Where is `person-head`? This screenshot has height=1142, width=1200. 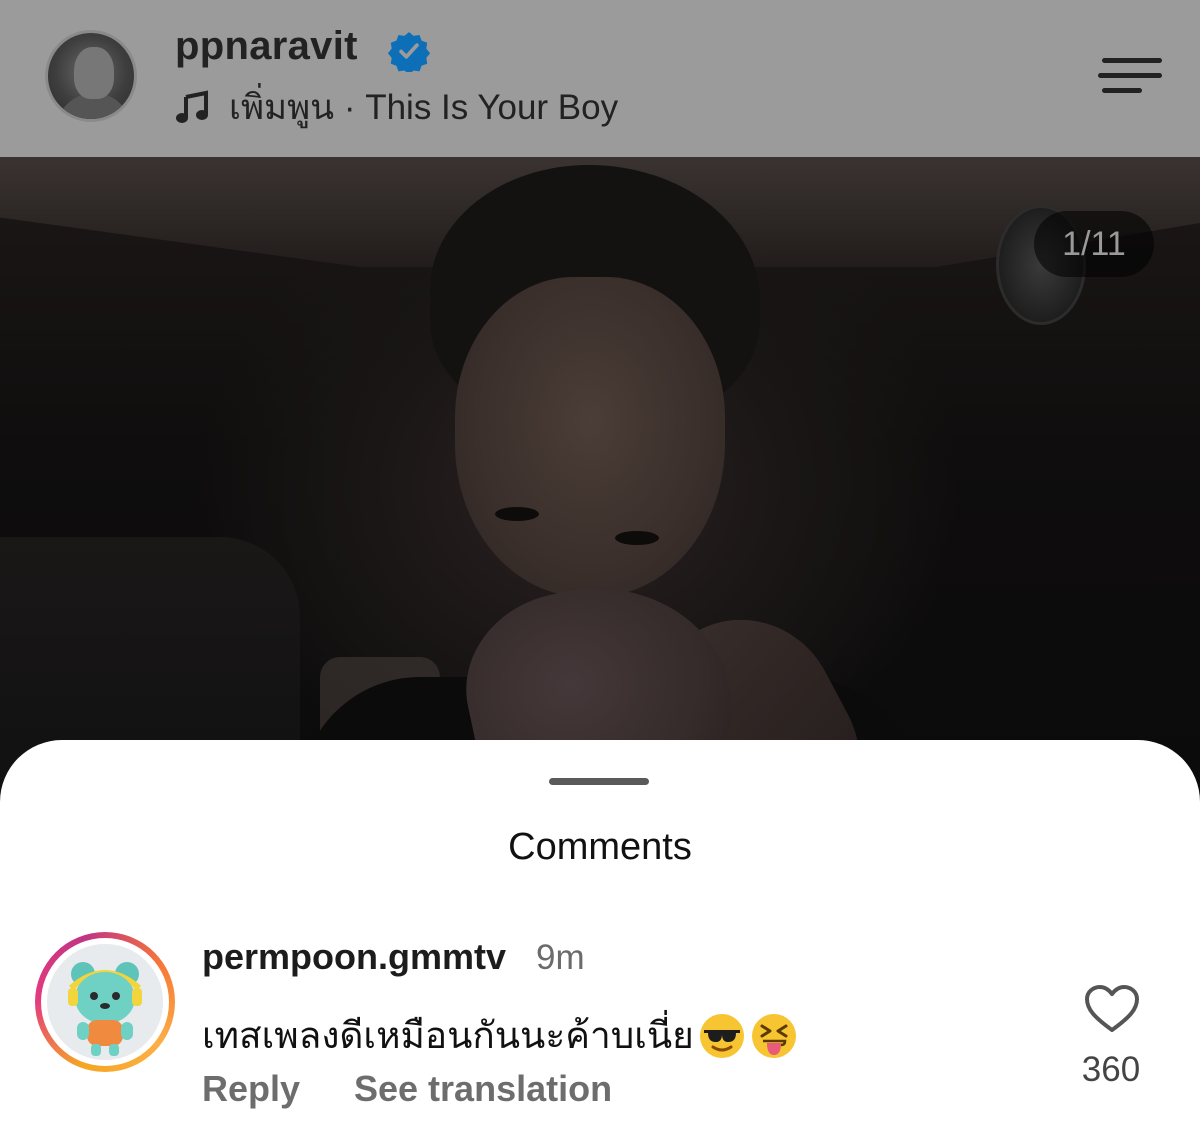 person-head is located at coordinates (590, 437).